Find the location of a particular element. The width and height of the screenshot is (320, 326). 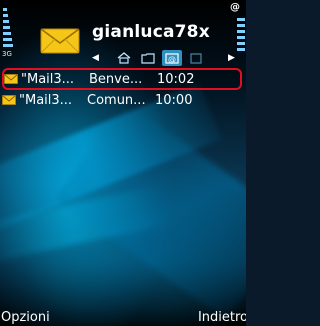

mail-at-icon: @ is located at coordinates (172, 58).